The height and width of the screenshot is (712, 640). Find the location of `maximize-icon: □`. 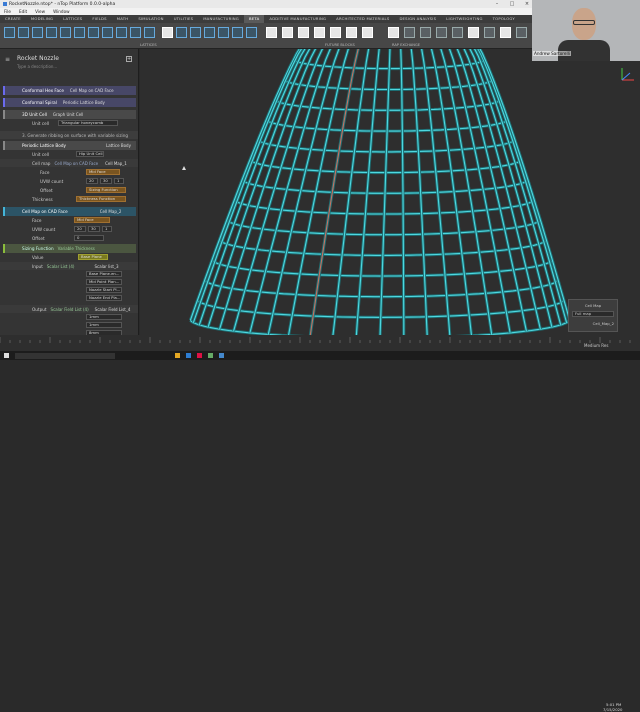

maximize-icon: □ is located at coordinates (512, 4).